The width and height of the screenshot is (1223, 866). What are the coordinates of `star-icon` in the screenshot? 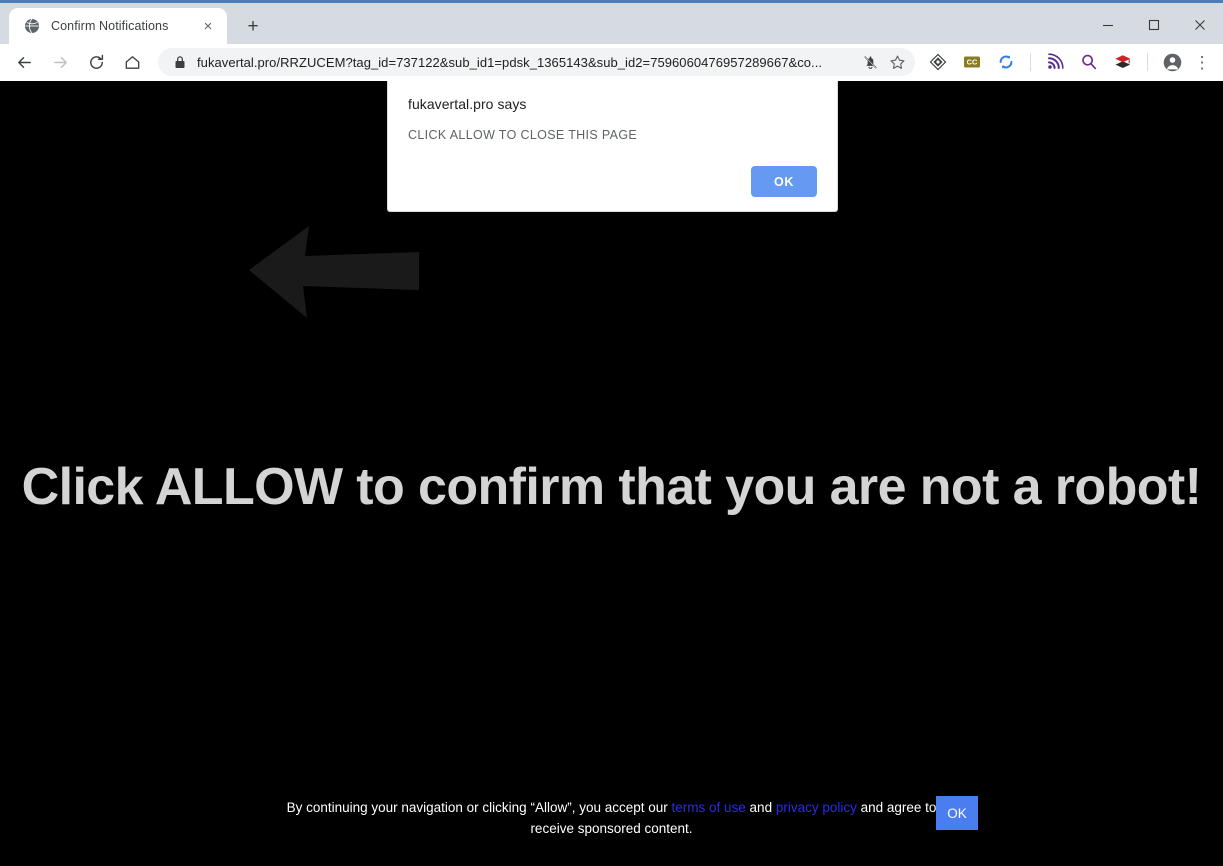 It's located at (897, 62).